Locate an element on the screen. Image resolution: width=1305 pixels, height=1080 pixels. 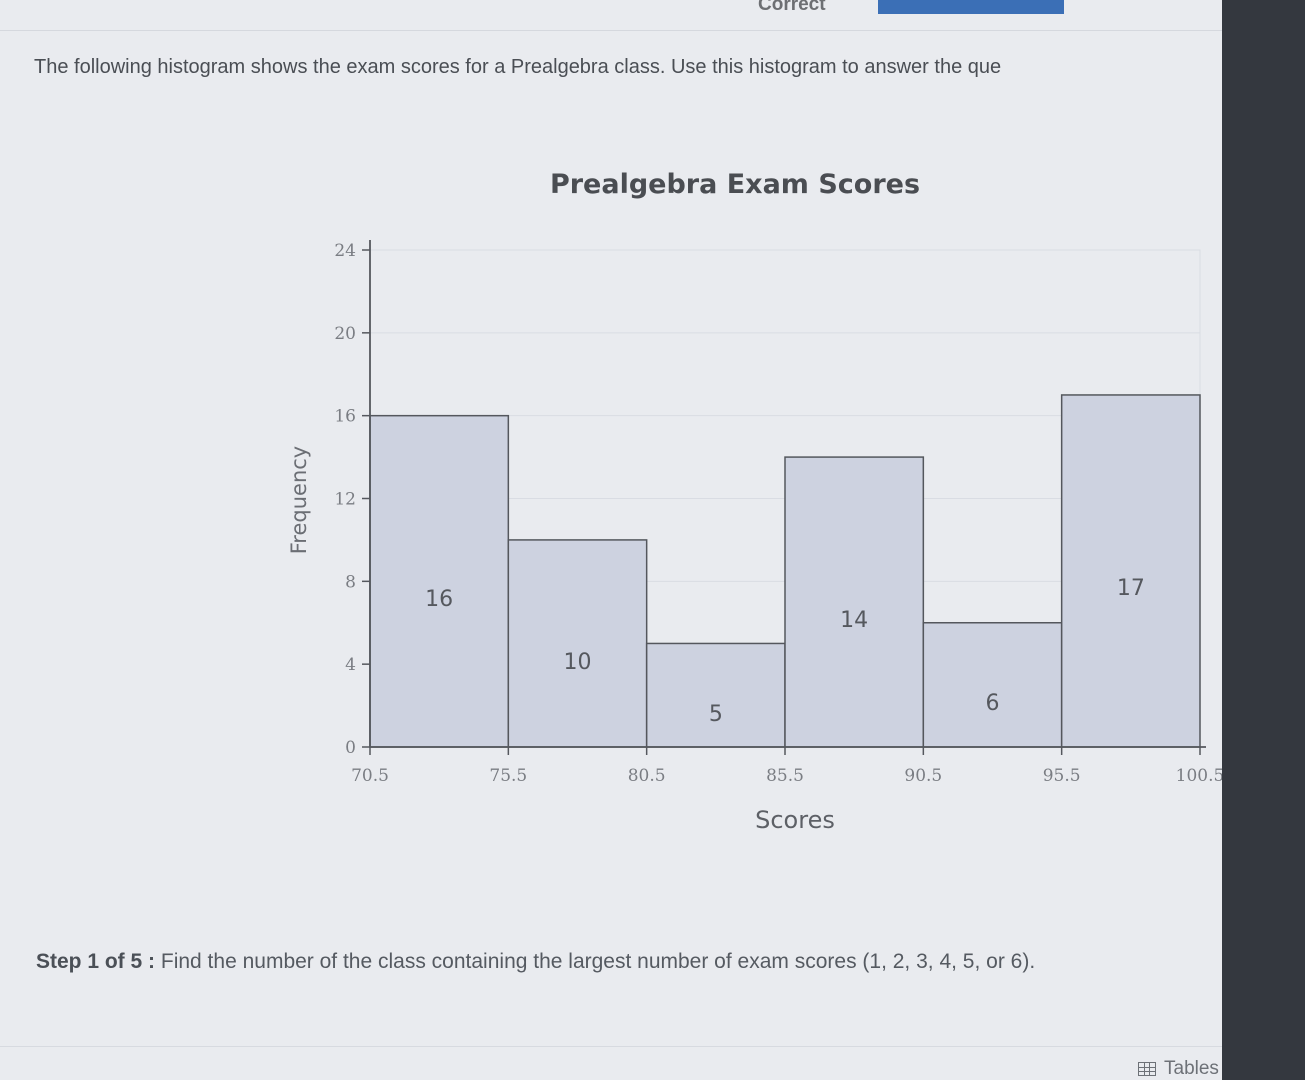
y-tick-label: 16 is located at coordinates (345, 417).